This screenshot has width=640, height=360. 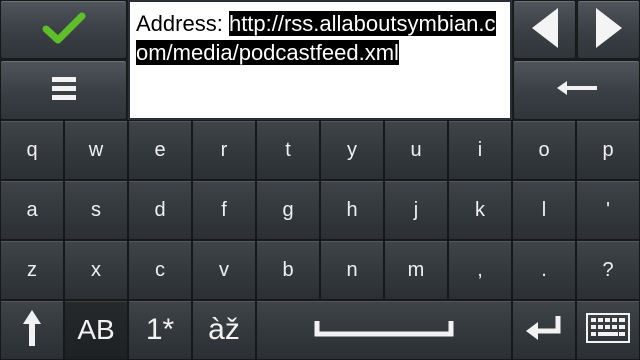 What do you see at coordinates (608, 150) in the screenshot?
I see `key: p` at bounding box center [608, 150].